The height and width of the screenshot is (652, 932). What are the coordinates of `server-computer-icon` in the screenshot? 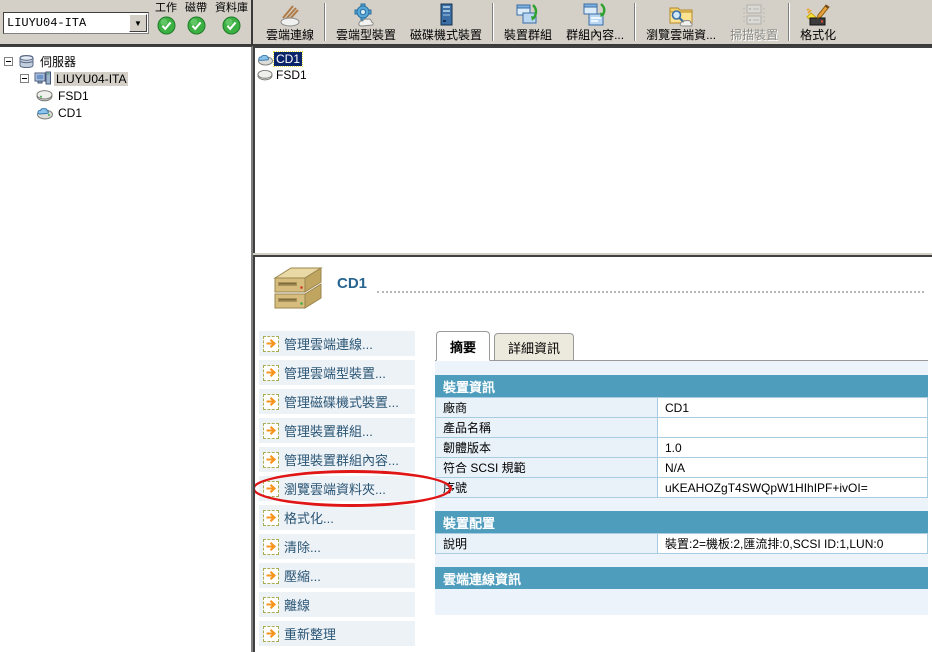 It's located at (42, 78).